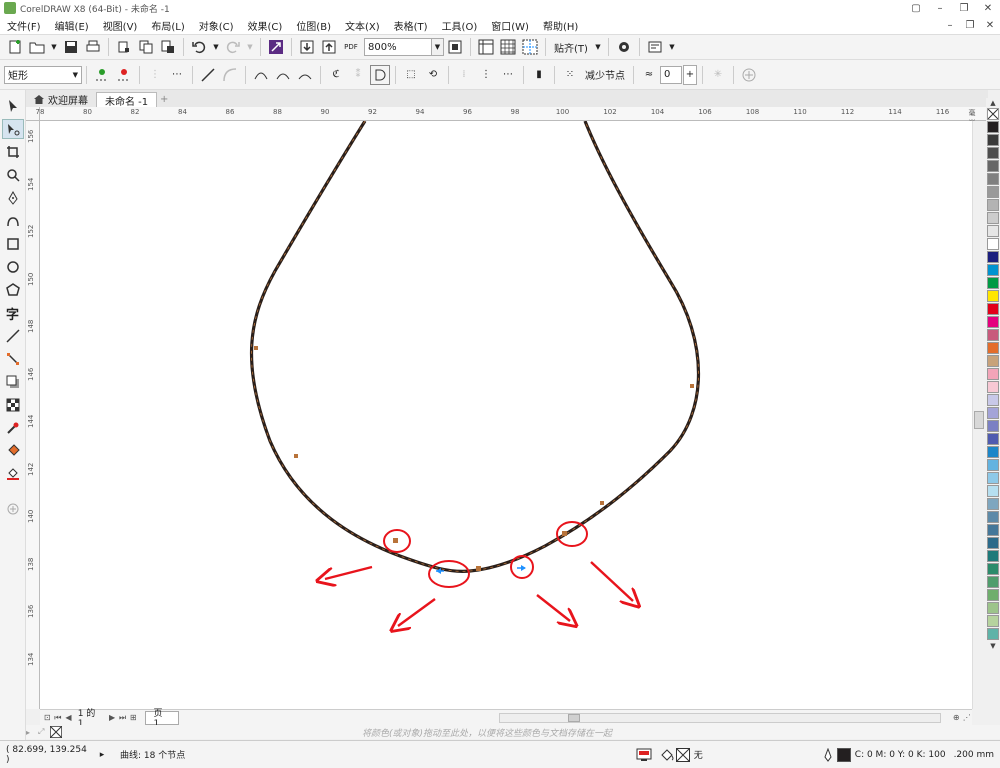  What do you see at coordinates (828, 754) in the screenshot?
I see `outline-pen-icon` at bounding box center [828, 754].